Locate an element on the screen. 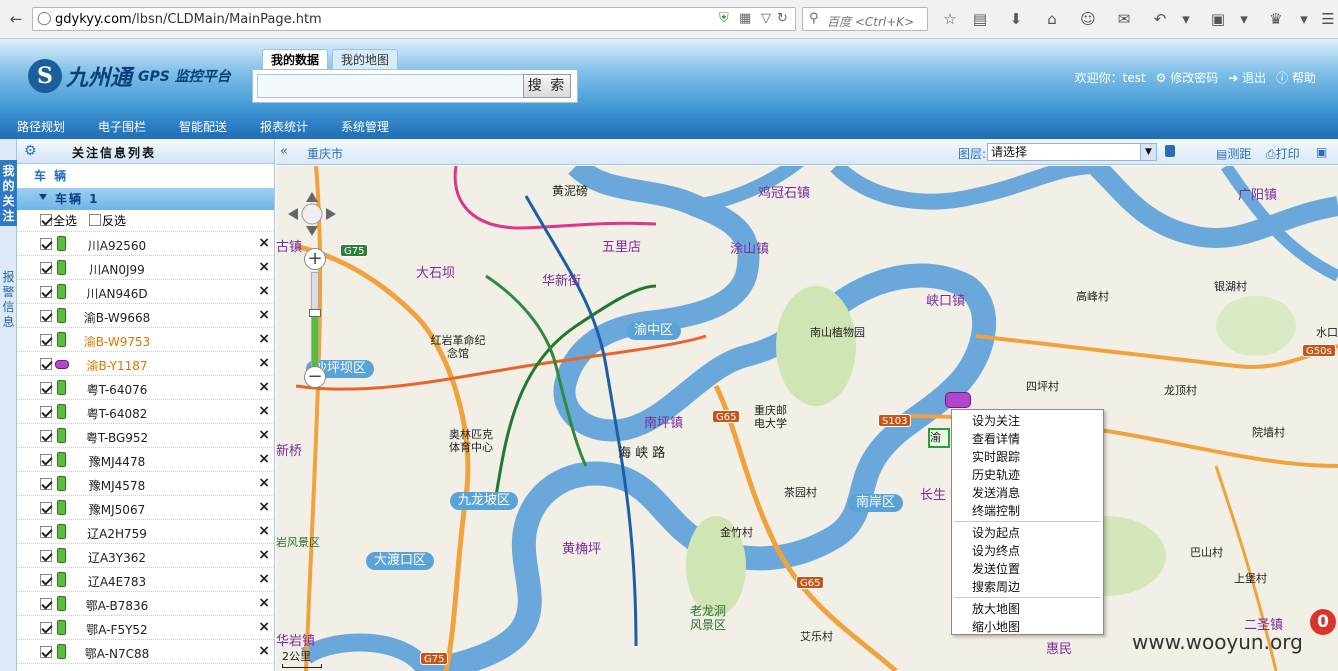 The width and height of the screenshot is (1338, 671). measure-button: ▤测距 is located at coordinates (1233, 153).